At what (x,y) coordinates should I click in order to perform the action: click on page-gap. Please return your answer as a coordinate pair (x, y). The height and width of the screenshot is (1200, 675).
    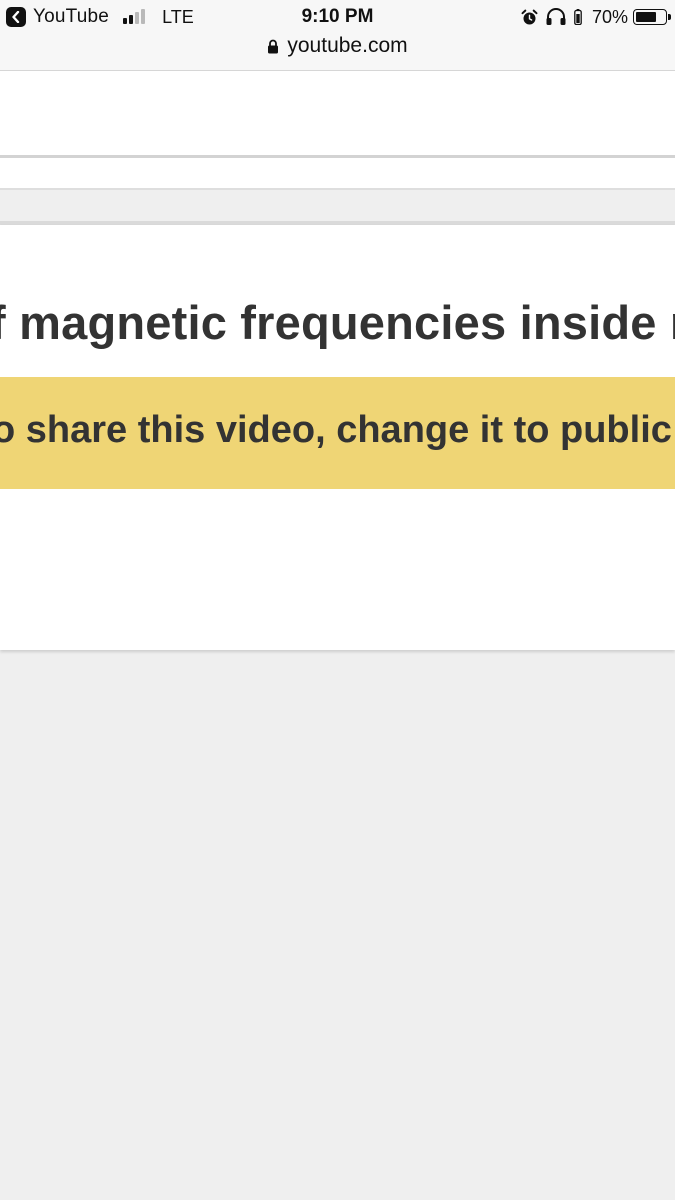
    Looking at the image, I should click on (337, 205).